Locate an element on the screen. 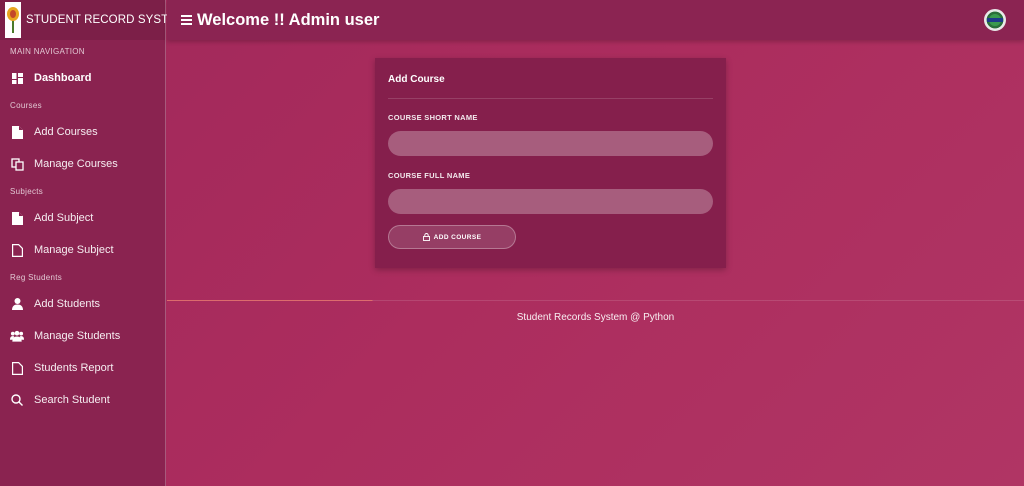  admin-avatar-icon is located at coordinates (995, 20).